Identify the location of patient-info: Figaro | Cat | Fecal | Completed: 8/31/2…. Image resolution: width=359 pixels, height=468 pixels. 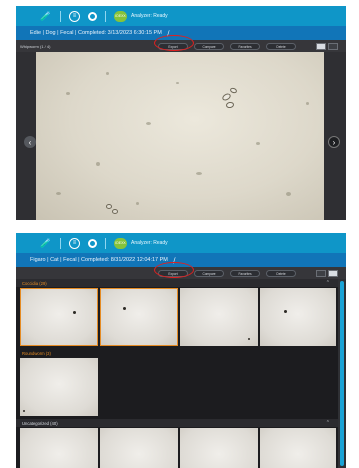
(99, 260).